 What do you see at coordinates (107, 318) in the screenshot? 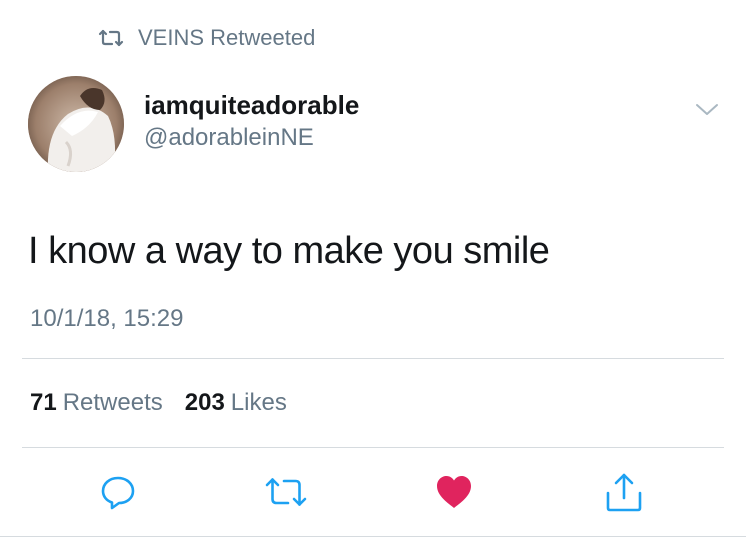
I see `tweet-timestamp: 10/1/18, 15:29` at bounding box center [107, 318].